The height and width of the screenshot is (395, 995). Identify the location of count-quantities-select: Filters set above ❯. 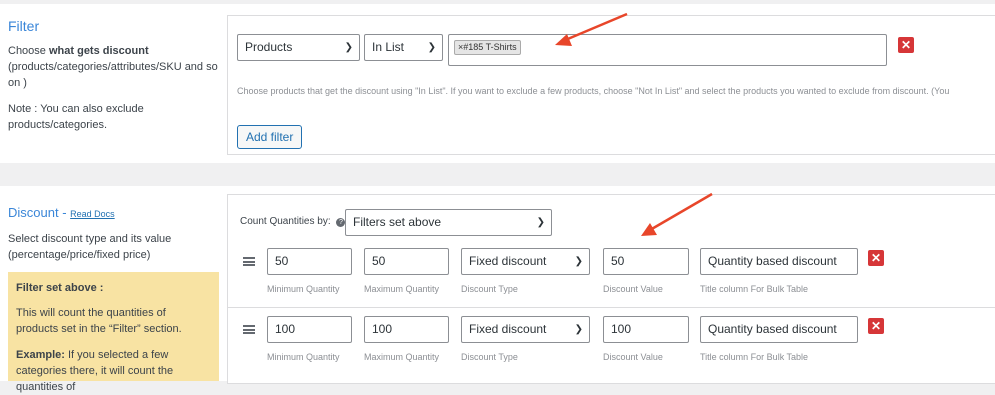
(448, 222).